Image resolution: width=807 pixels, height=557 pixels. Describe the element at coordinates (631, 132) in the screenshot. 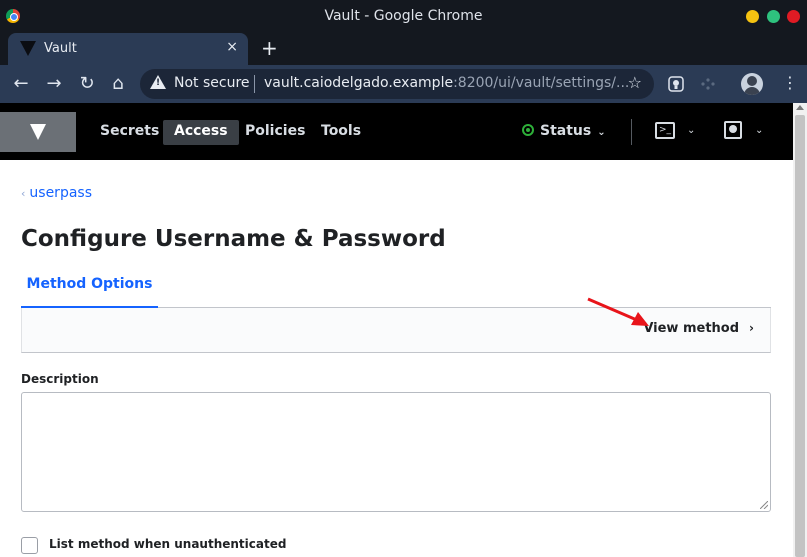

I see `nav-divider` at that location.